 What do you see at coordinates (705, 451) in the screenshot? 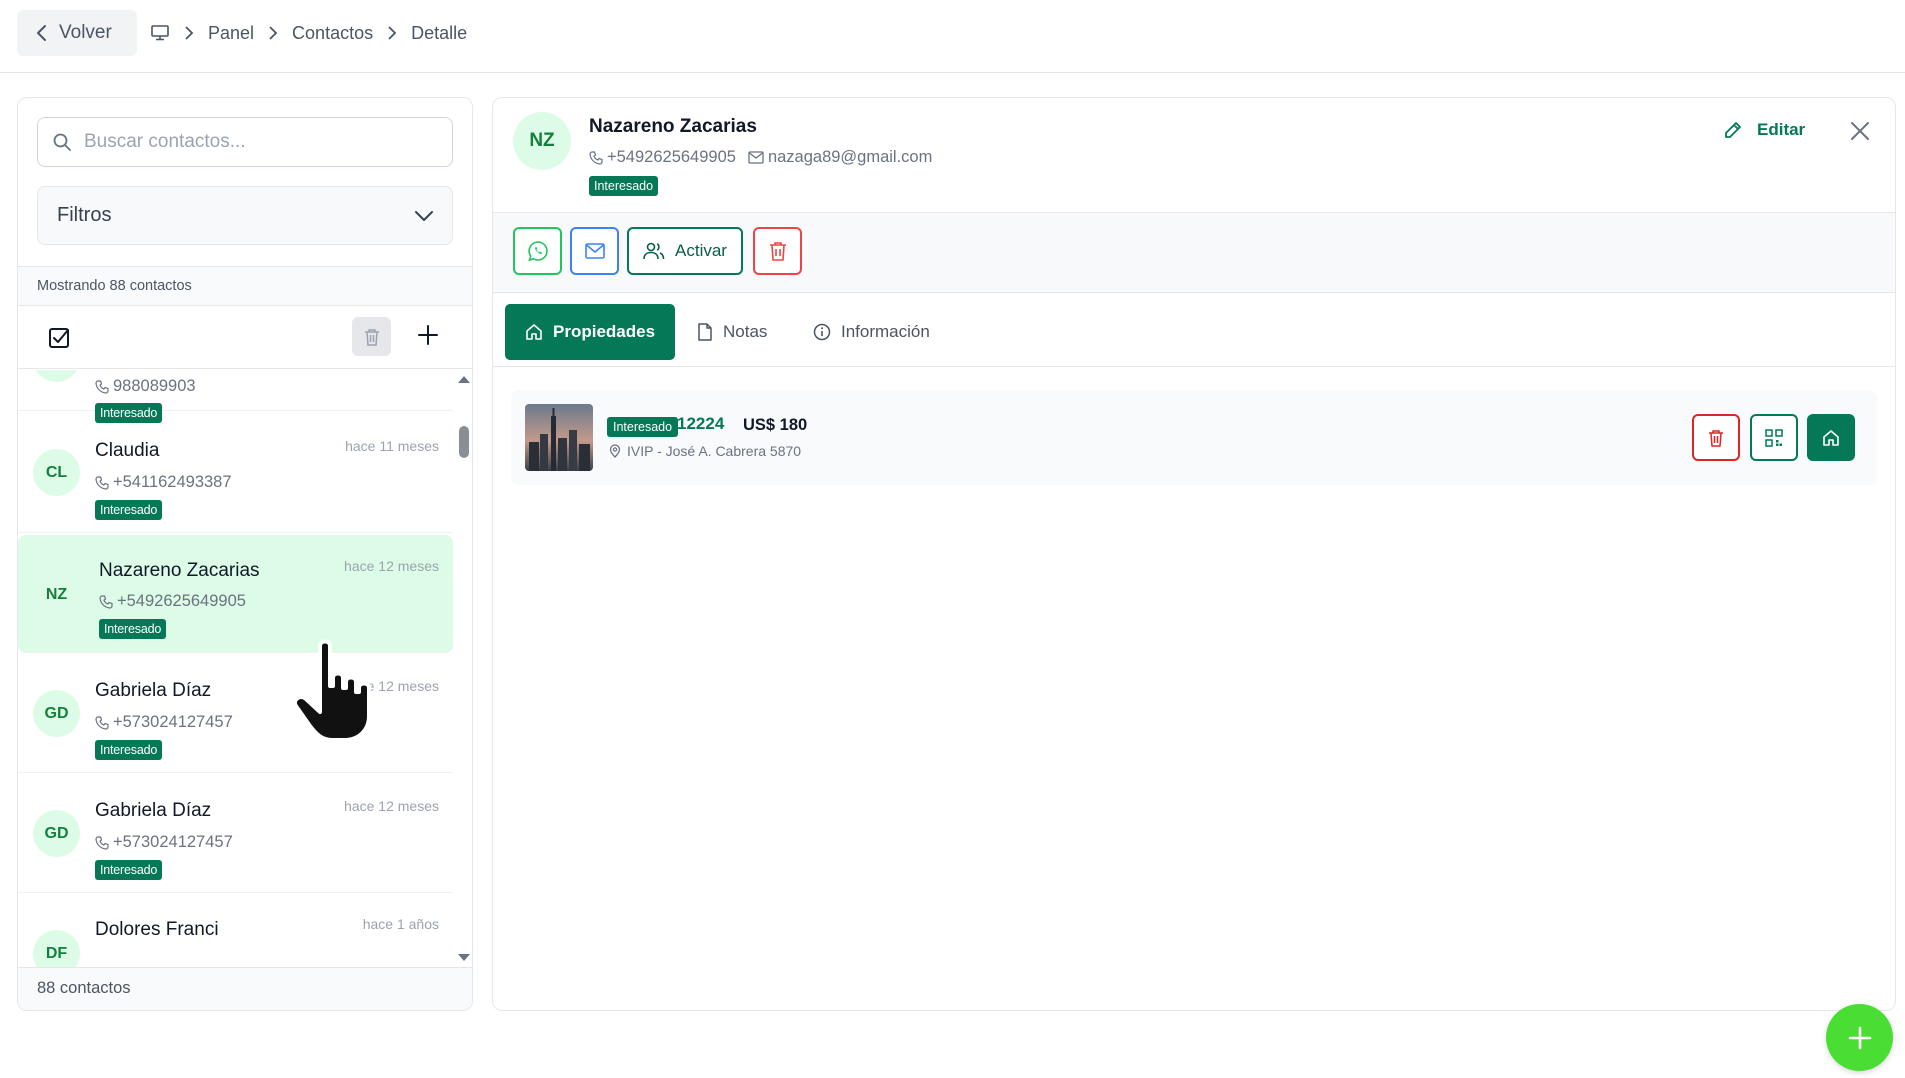
I see `property-address: IVIP - José A. Cabrera 5870` at bounding box center [705, 451].